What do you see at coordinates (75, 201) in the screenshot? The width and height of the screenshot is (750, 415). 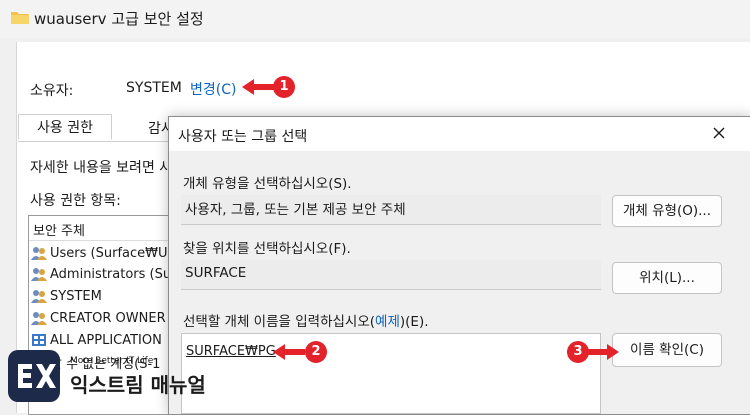 I see `permission-entries-label: 사용 권한 항목:` at bounding box center [75, 201].